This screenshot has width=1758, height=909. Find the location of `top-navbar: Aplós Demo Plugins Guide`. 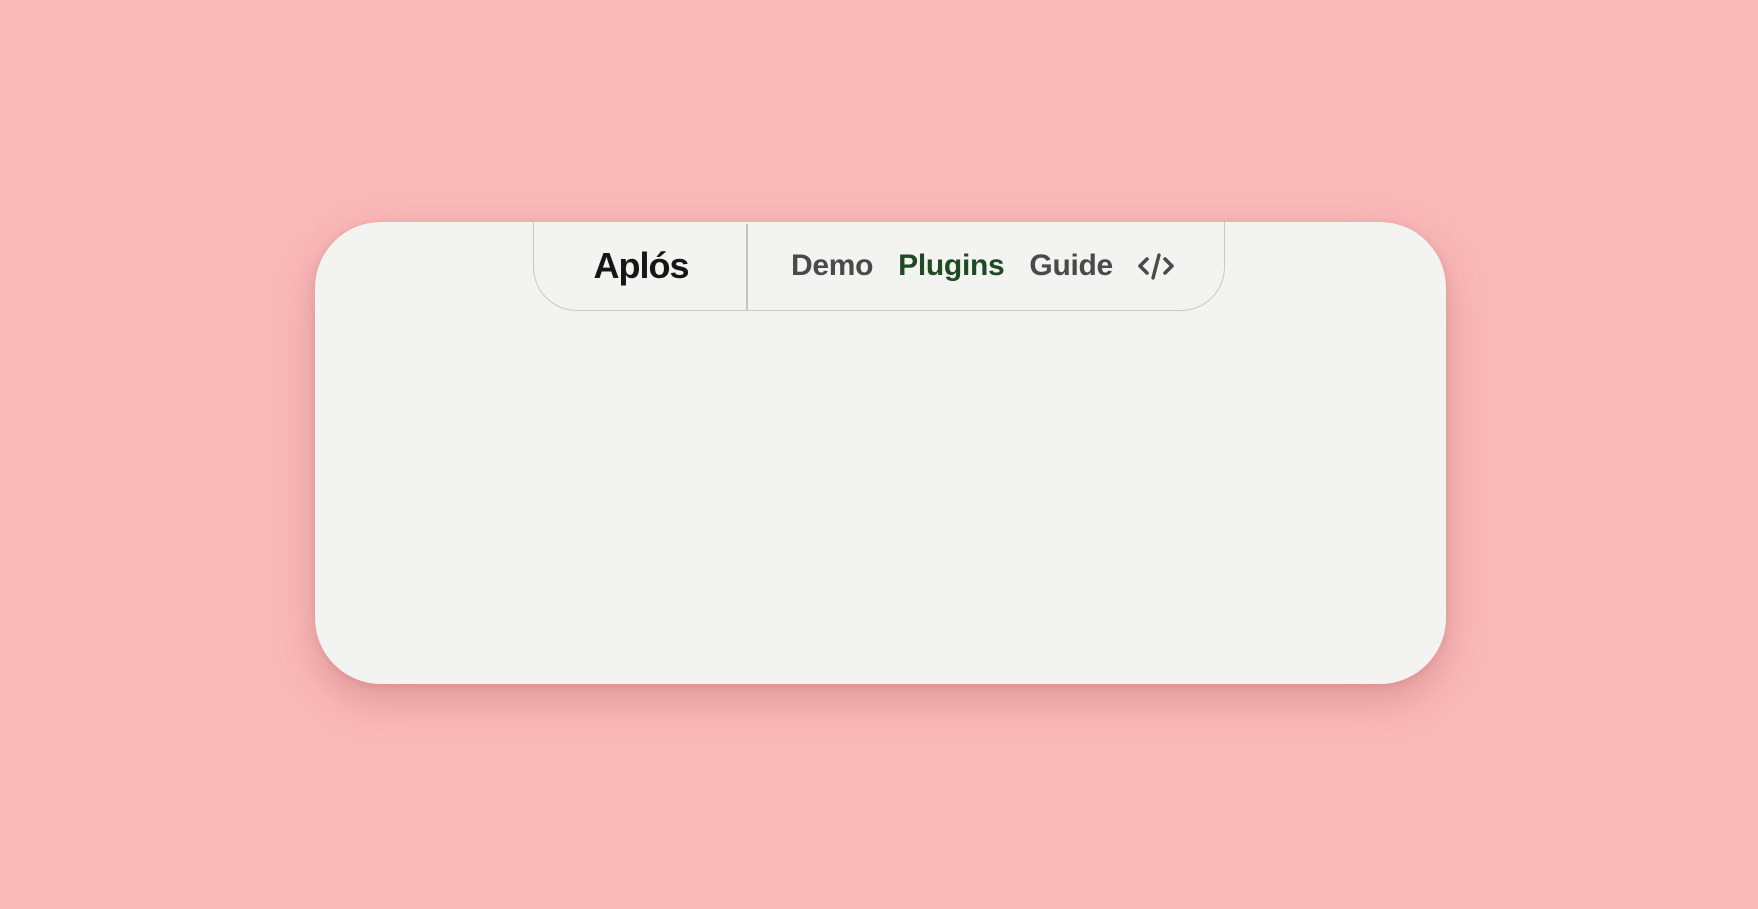

top-navbar: Aplós Demo Plugins Guide is located at coordinates (879, 266).